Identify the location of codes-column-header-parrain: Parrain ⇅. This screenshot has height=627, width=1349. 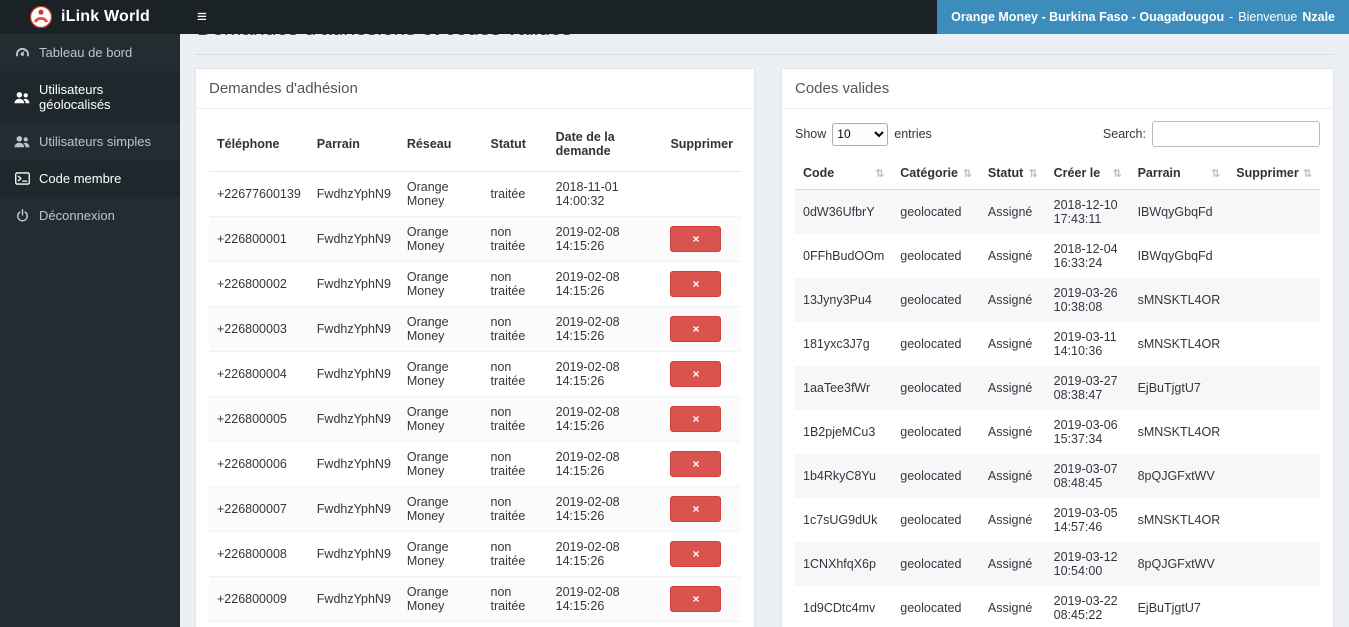
(1179, 173).